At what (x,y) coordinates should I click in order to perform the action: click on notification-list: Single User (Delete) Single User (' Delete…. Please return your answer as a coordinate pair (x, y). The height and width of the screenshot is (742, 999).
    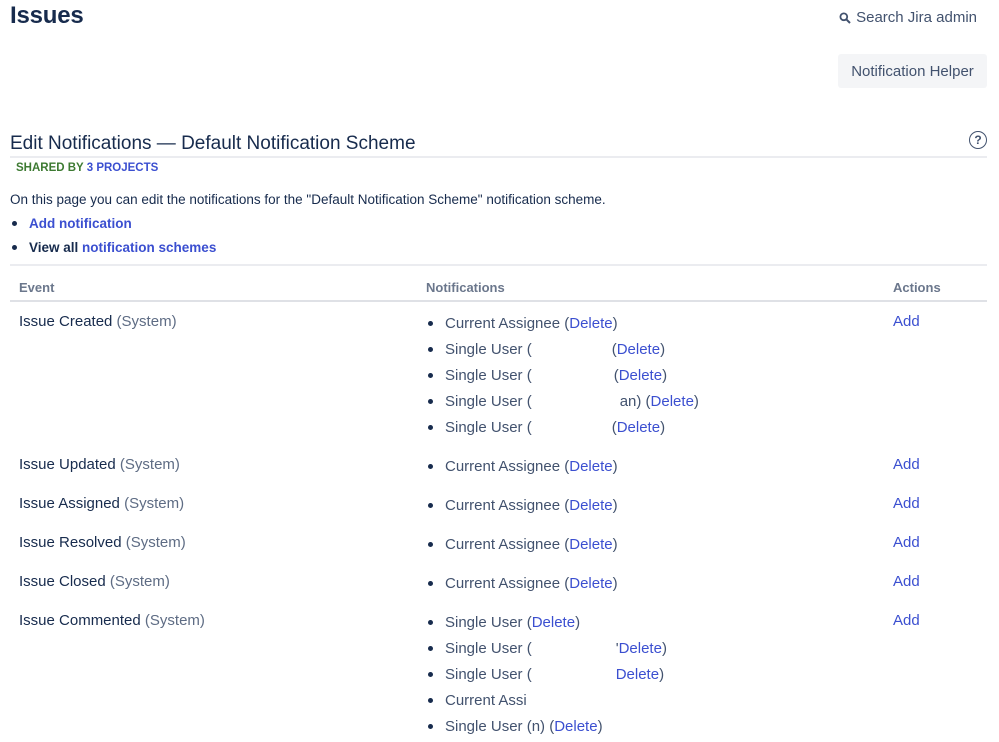
    Looking at the image, I should click on (546, 674).